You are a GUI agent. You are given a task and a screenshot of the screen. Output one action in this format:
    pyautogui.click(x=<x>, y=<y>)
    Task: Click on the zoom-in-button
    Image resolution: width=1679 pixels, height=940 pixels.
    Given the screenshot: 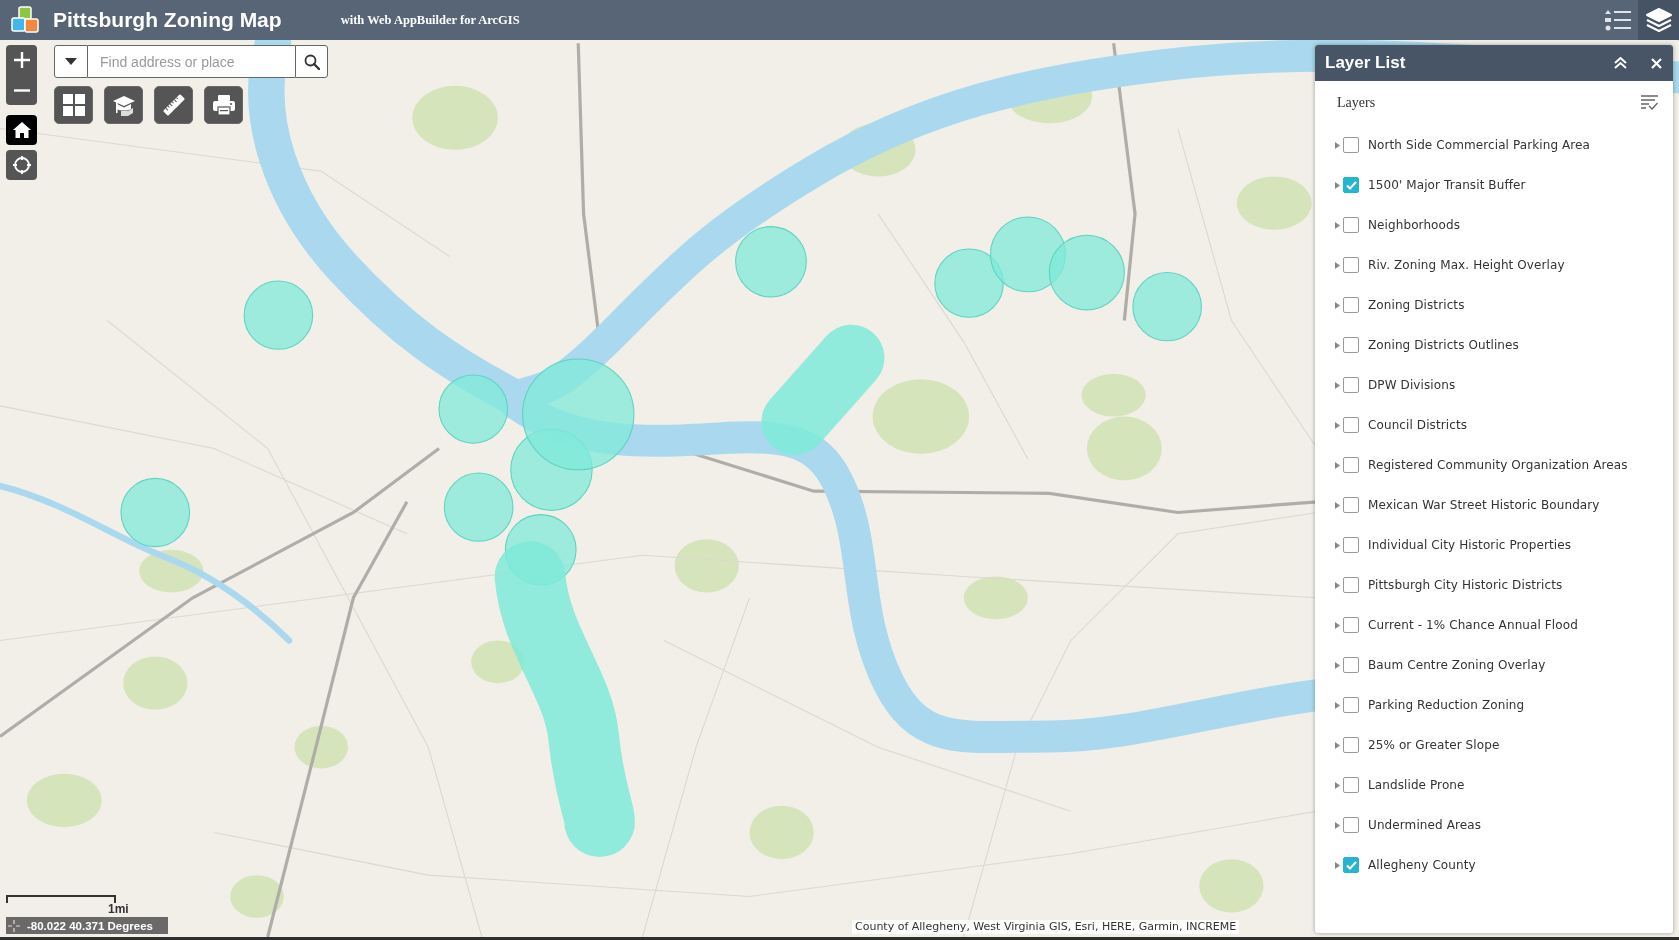 What is the action you would take?
    pyautogui.click(x=21, y=60)
    